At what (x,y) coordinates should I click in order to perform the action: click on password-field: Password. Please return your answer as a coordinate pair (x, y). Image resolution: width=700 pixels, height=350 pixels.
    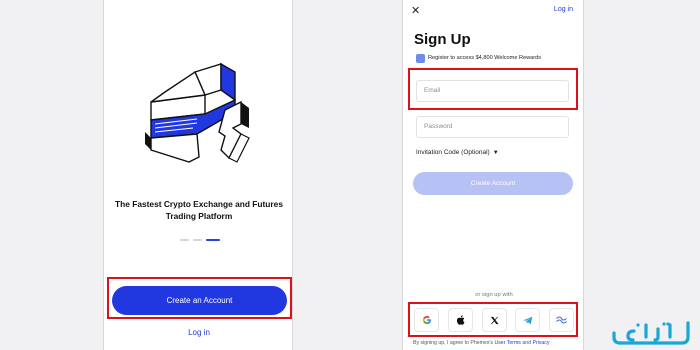
    Looking at the image, I should click on (492, 127).